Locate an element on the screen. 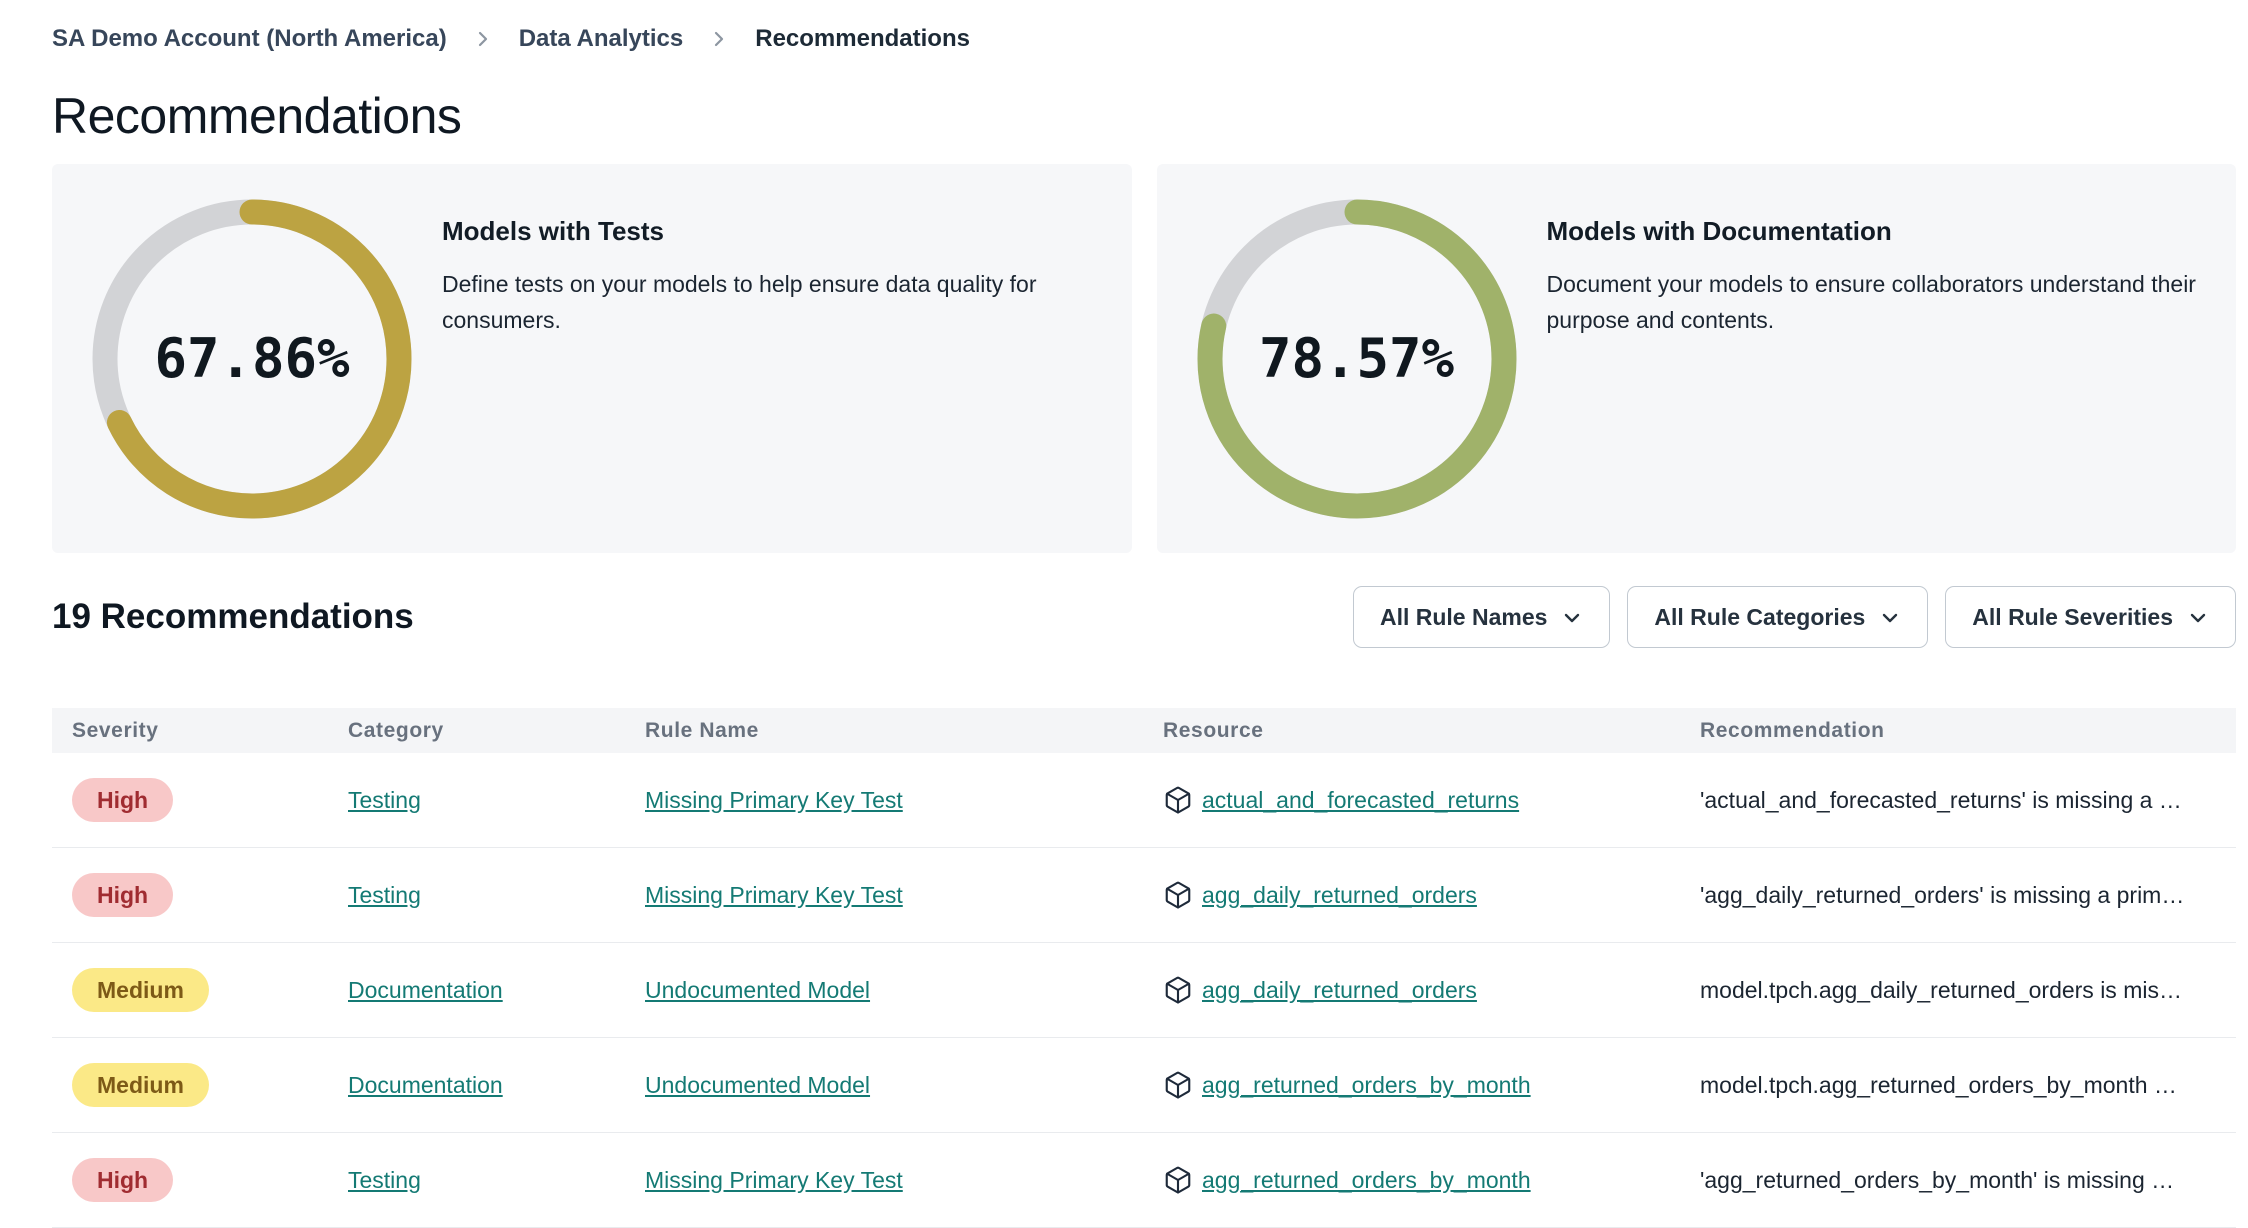  docs-donut-chart: 78.57% is located at coordinates (1357, 359).